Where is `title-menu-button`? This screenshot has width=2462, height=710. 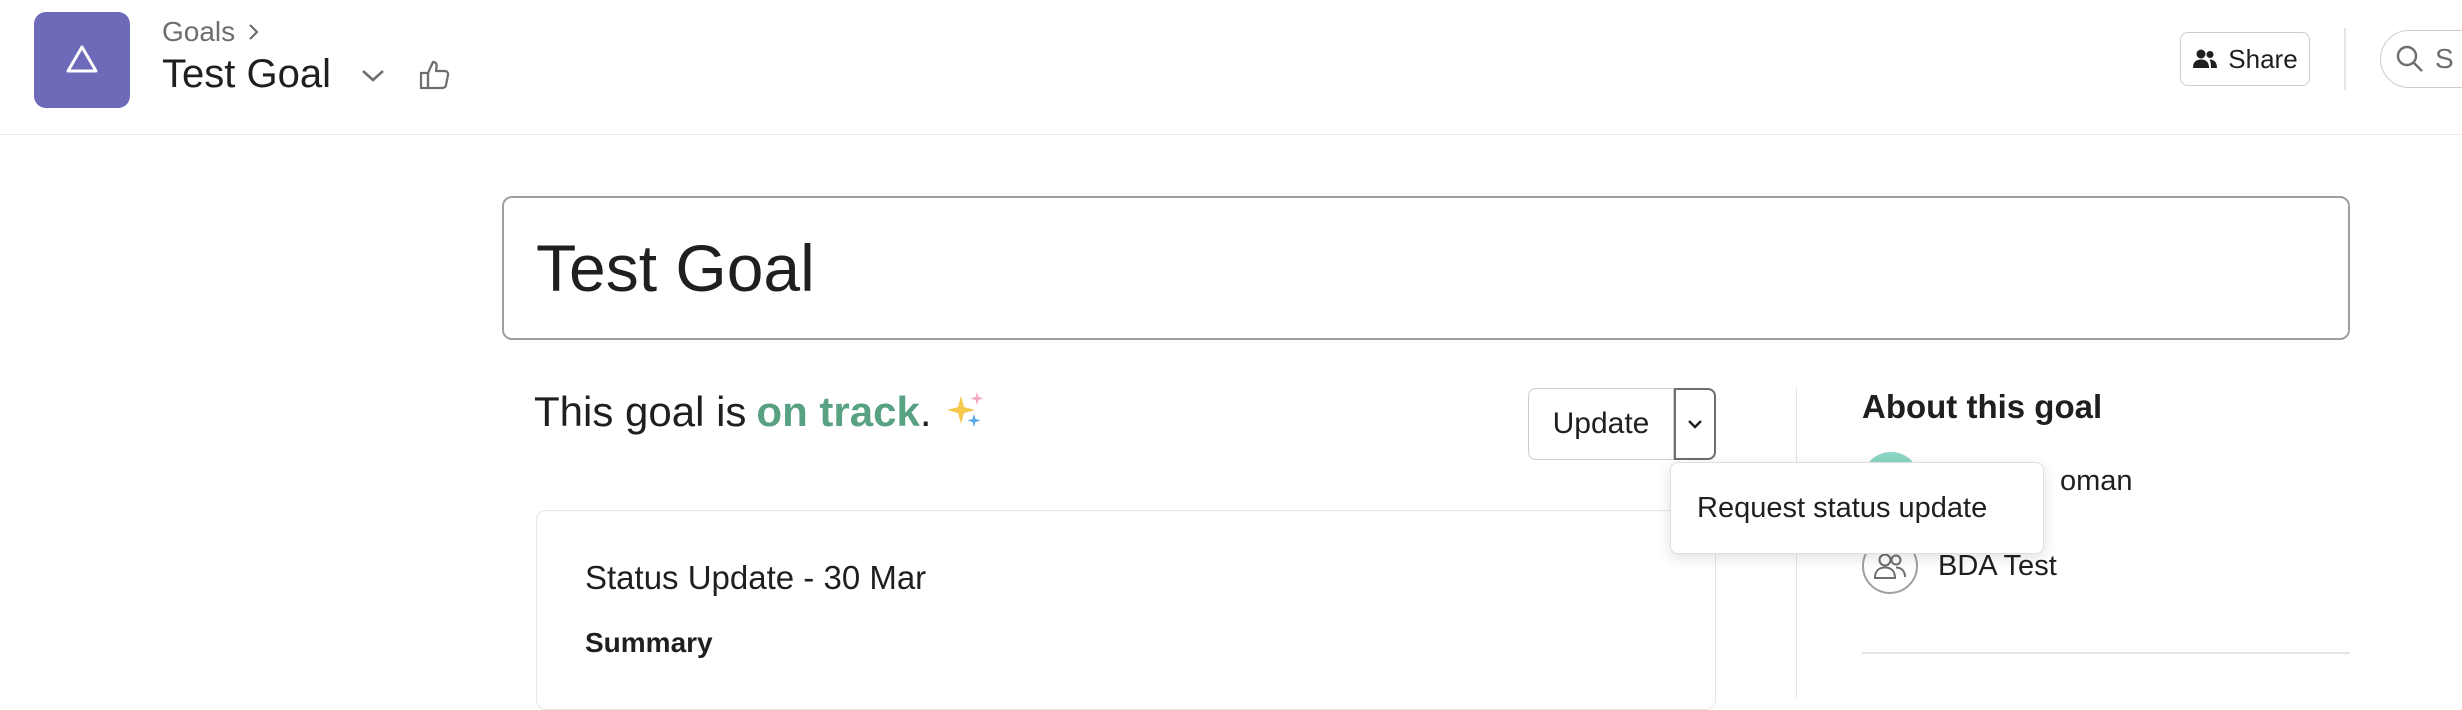 title-menu-button is located at coordinates (373, 75).